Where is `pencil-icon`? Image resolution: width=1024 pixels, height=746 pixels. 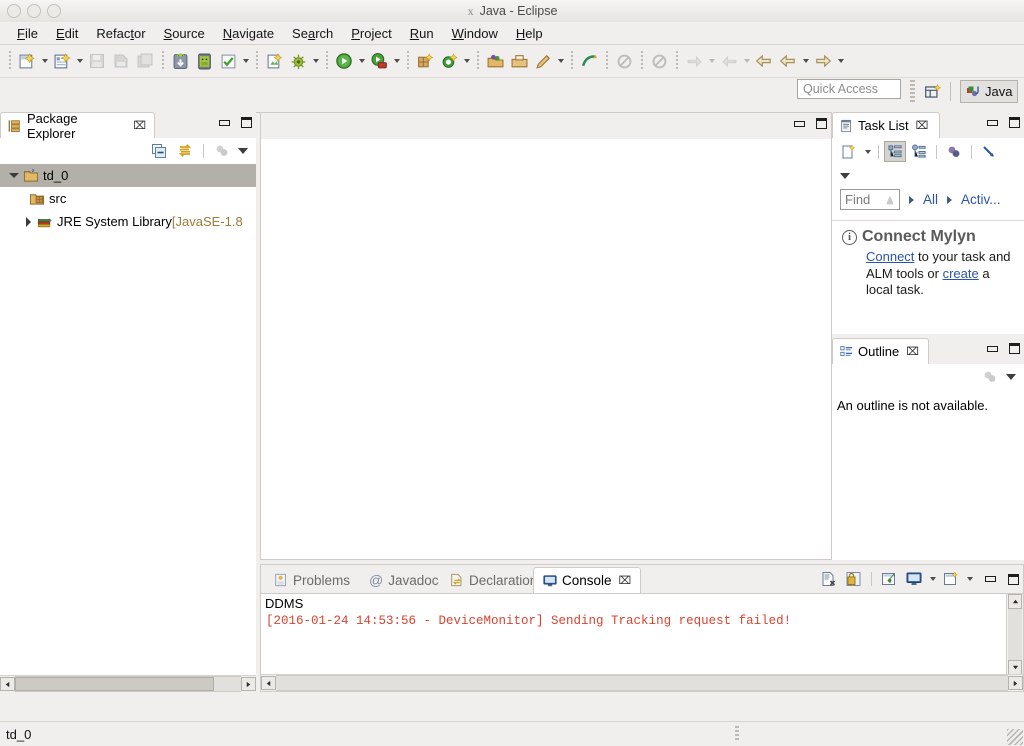 pencil-icon is located at coordinates (543, 61).